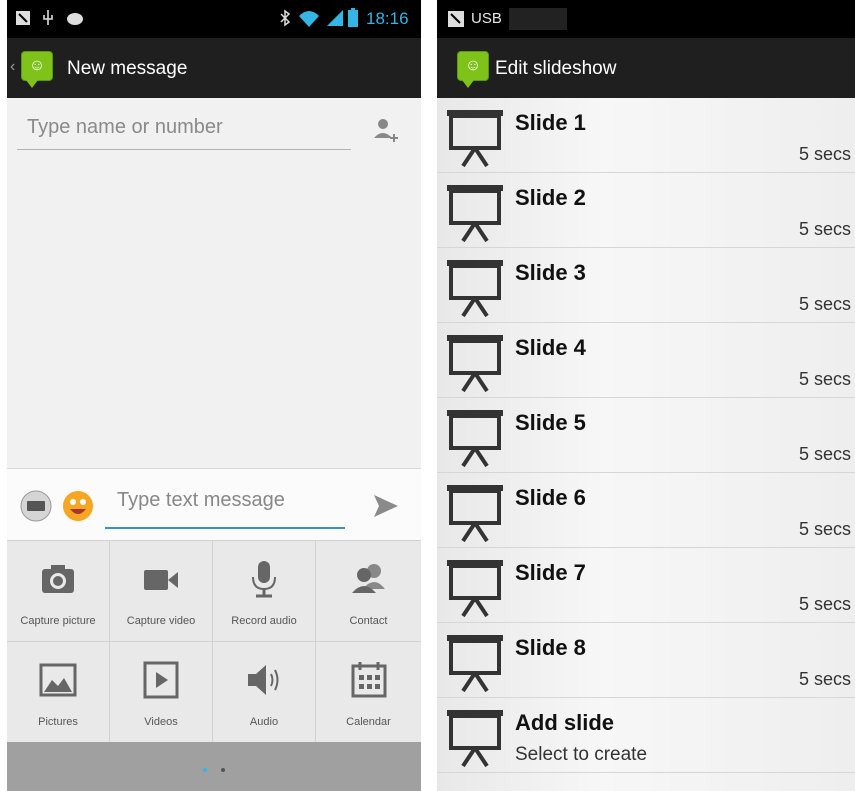 The height and width of the screenshot is (791, 855). I want to click on video-camera-icon, so click(161, 580).